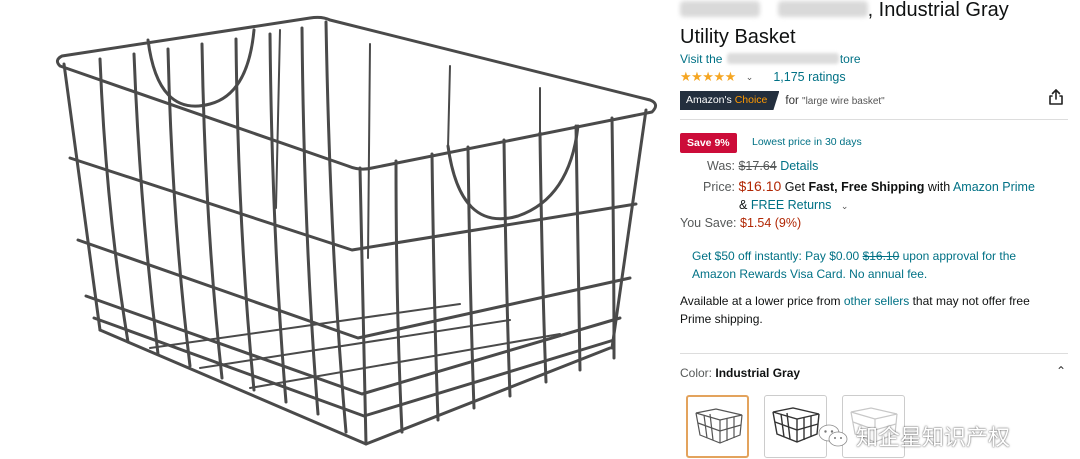 This screenshot has height=459, width=1080. What do you see at coordinates (757, 166) in the screenshot?
I see `was-price: $17.64` at bounding box center [757, 166].